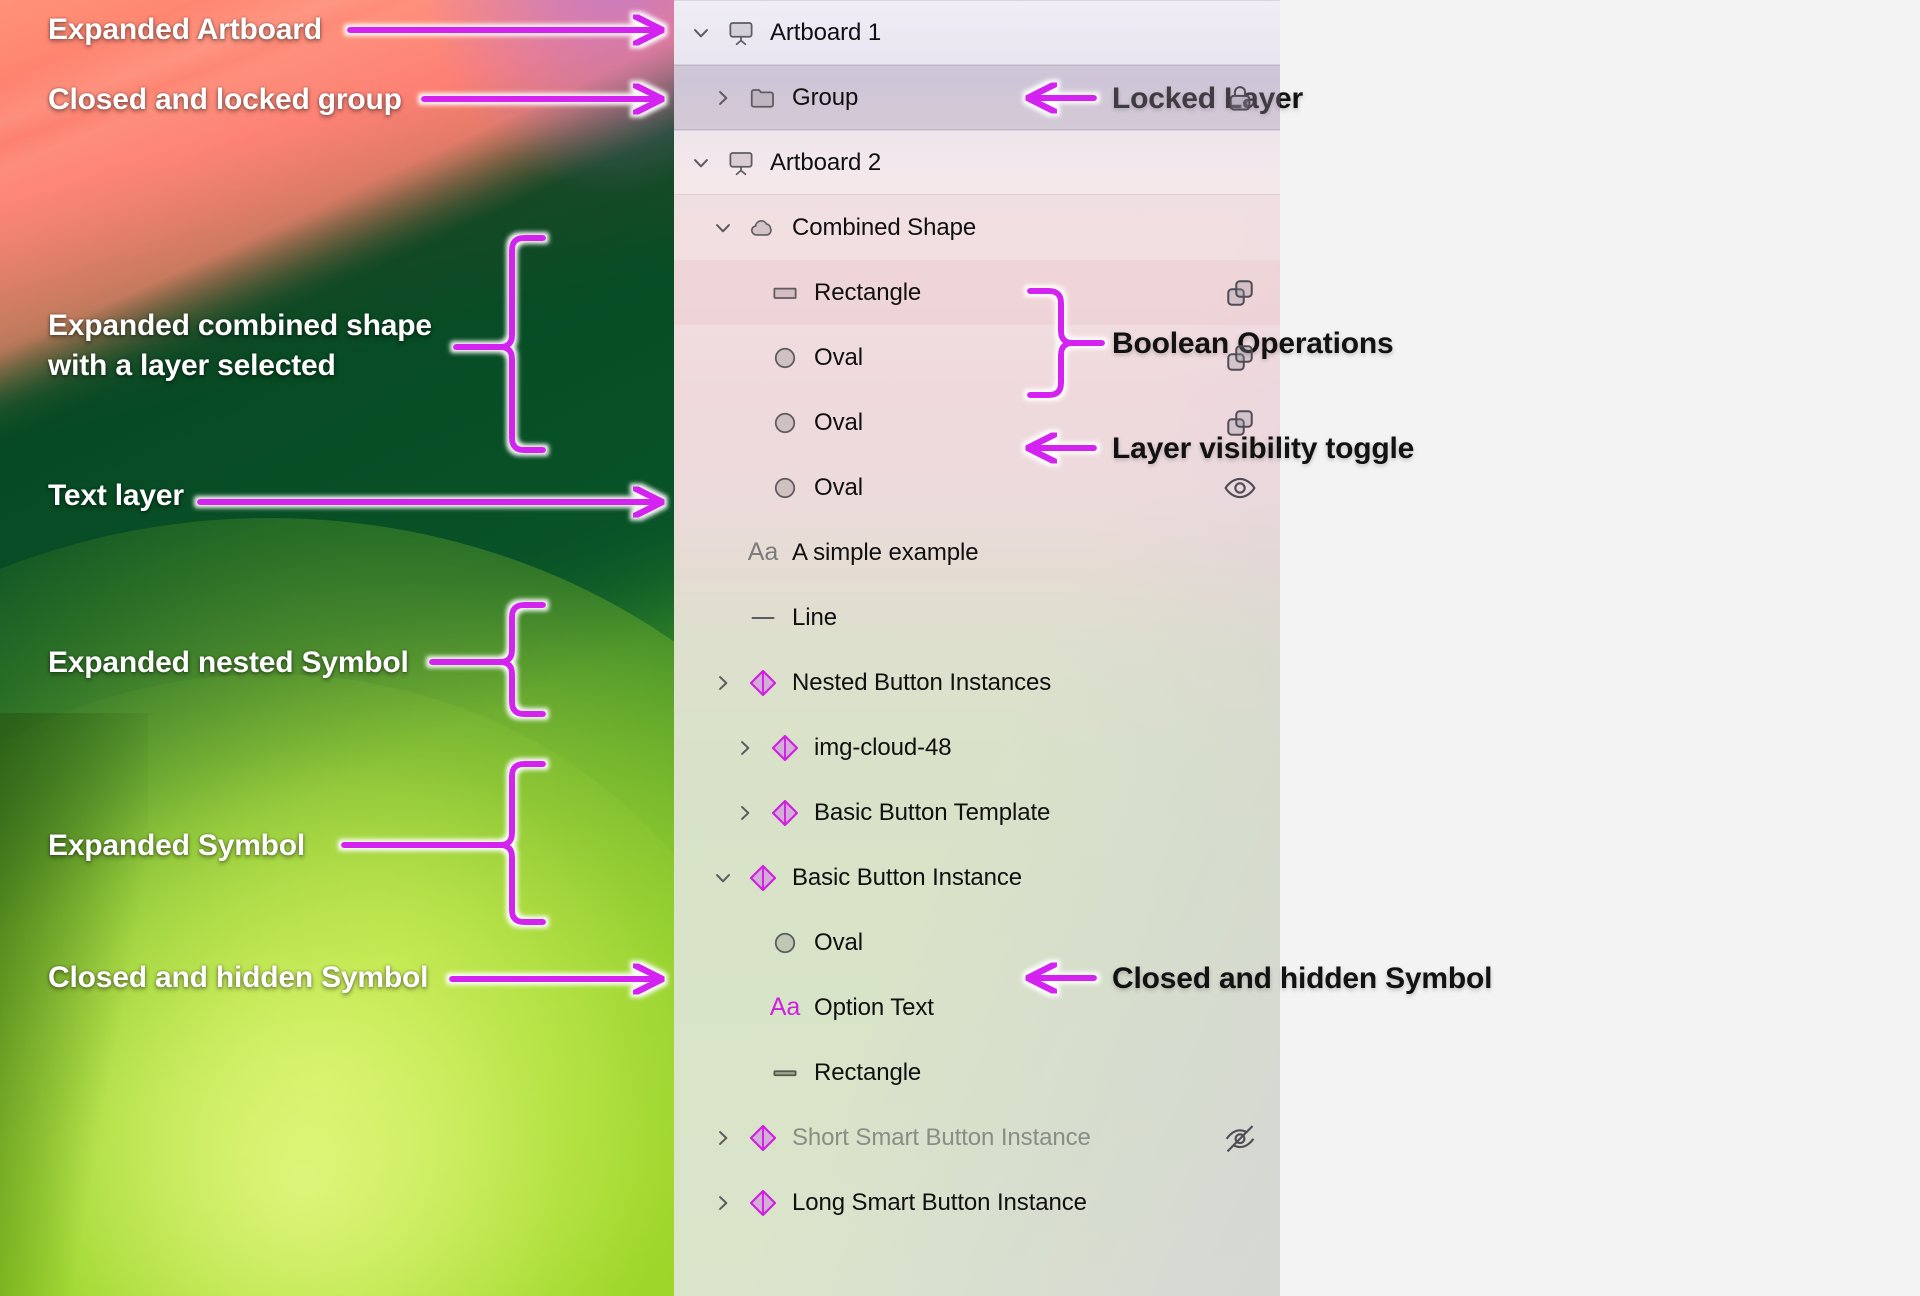  I want to click on layer-row: Basic Button Instance, so click(977, 877).